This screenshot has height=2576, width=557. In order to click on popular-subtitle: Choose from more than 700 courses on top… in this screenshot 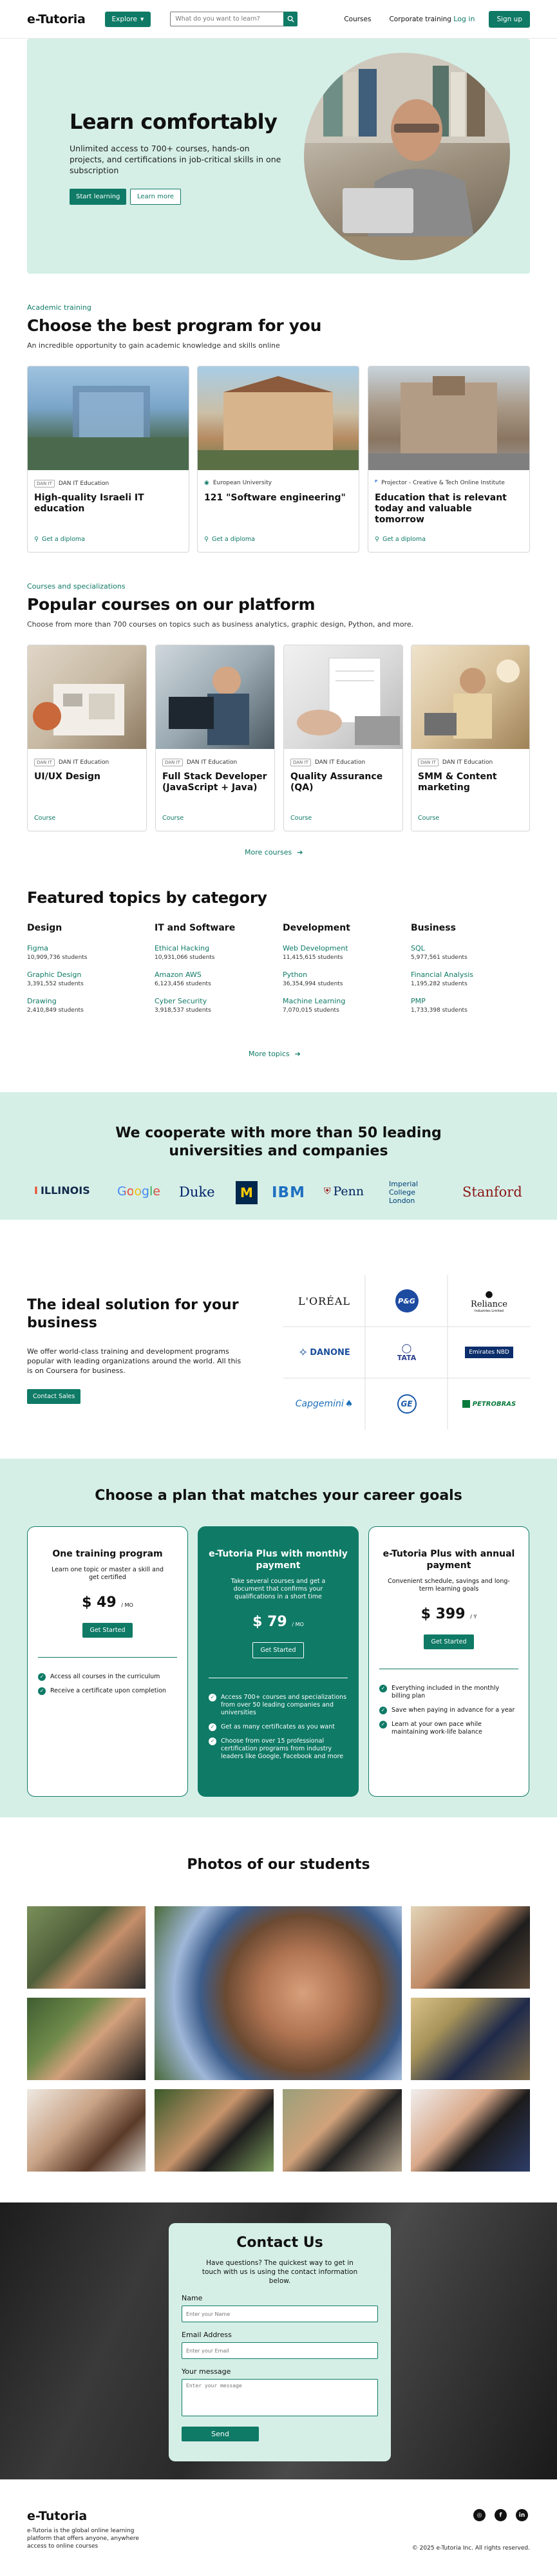, I will do `click(220, 624)`.